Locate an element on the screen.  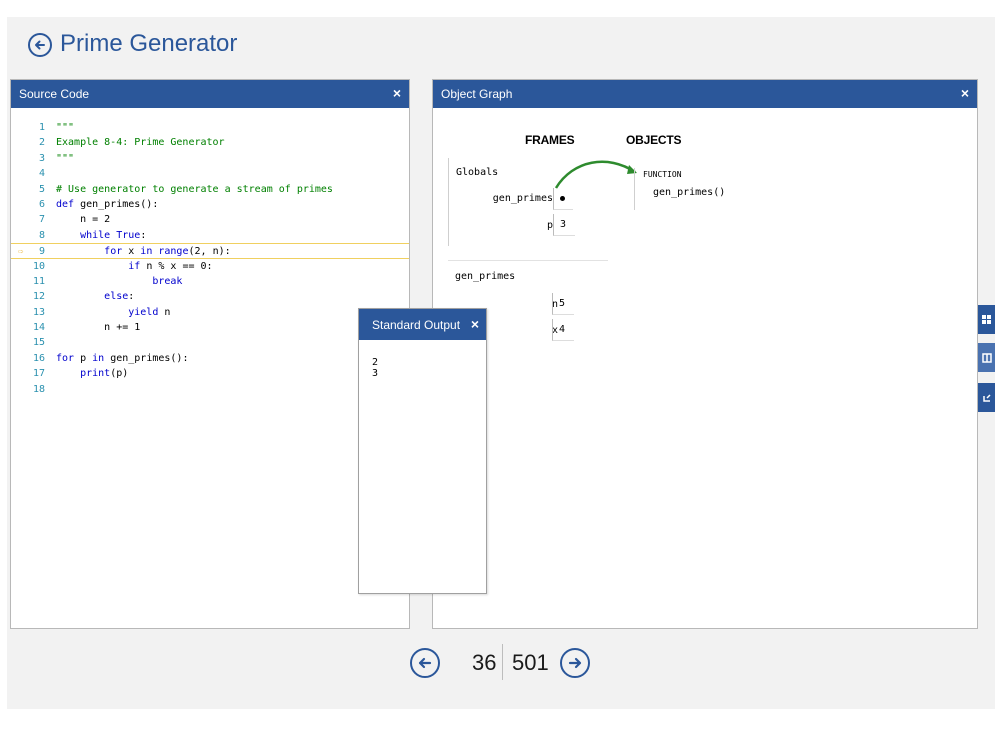
standard-output-title: Standard Output is located at coordinates (416, 324).